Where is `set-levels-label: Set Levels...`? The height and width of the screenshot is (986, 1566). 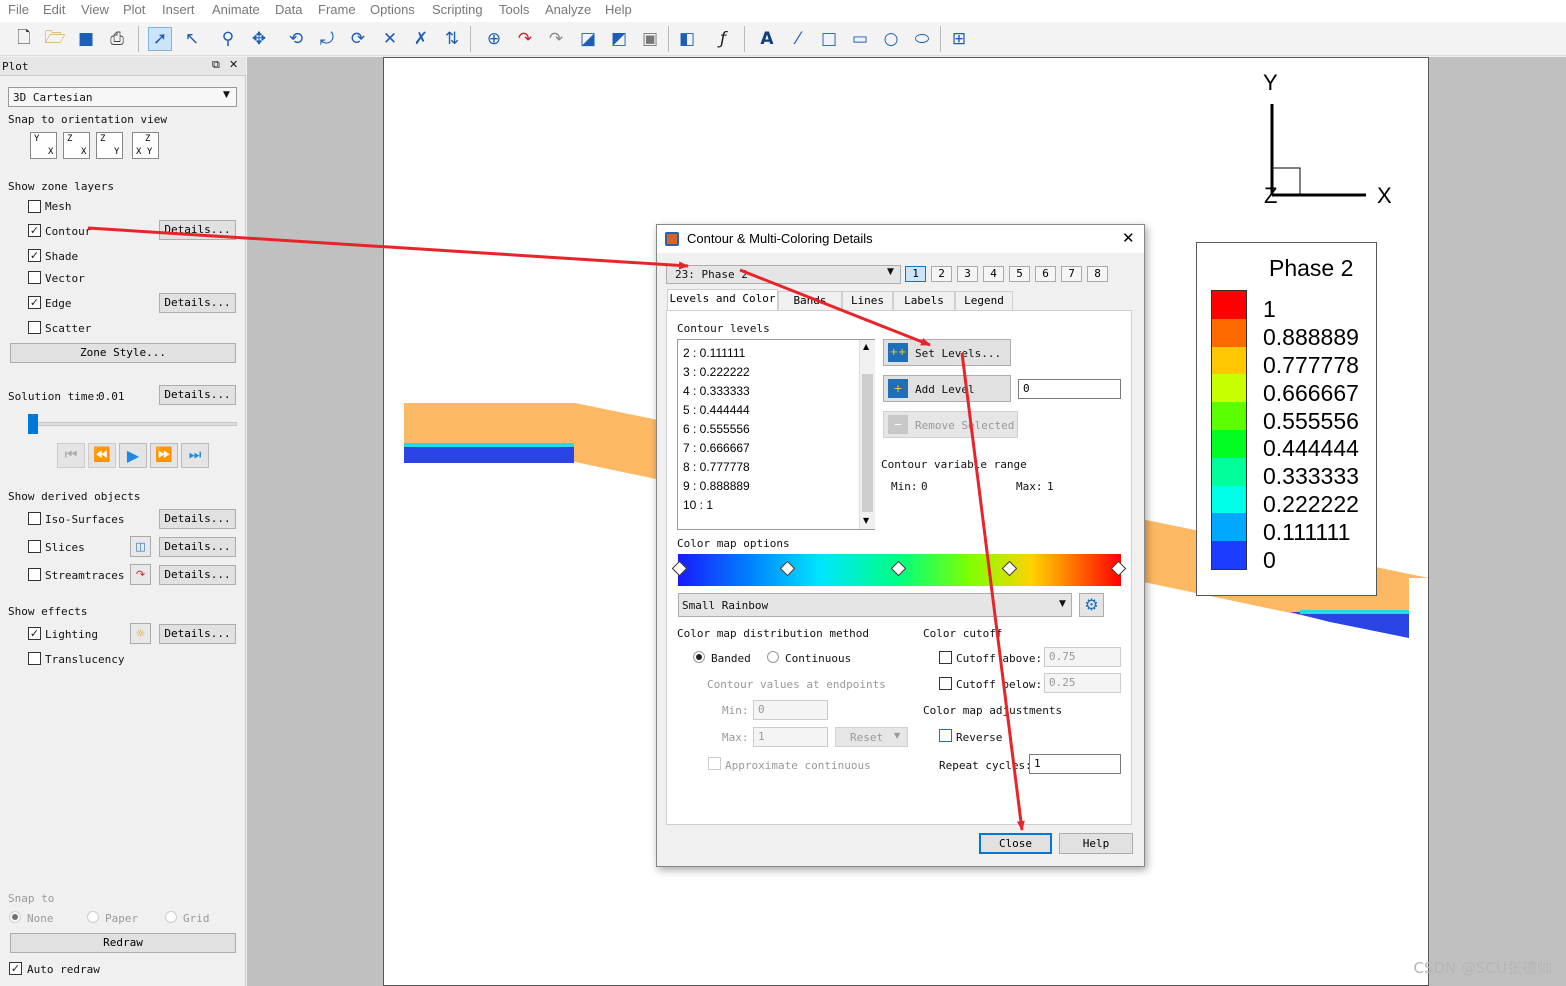 set-levels-label: Set Levels... is located at coordinates (958, 353).